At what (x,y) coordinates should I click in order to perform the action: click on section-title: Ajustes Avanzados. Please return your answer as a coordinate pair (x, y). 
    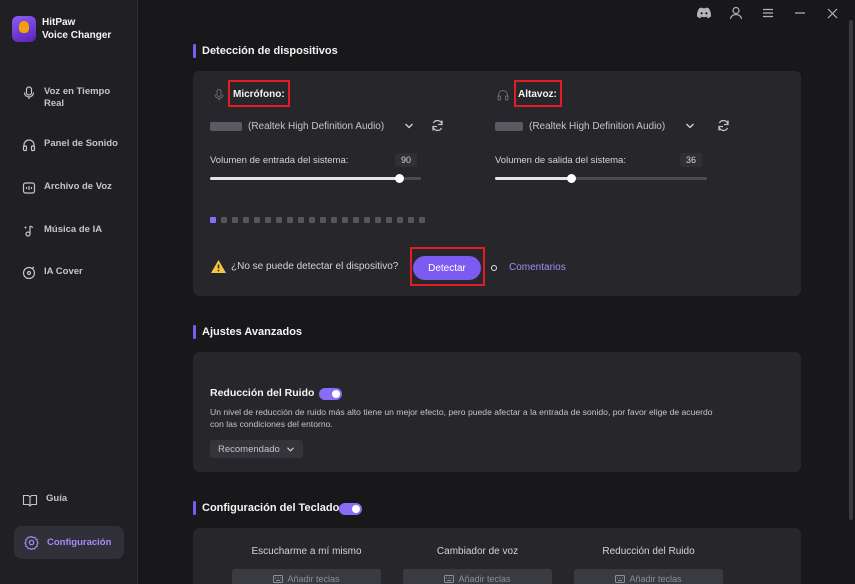
    Looking at the image, I should click on (252, 332).